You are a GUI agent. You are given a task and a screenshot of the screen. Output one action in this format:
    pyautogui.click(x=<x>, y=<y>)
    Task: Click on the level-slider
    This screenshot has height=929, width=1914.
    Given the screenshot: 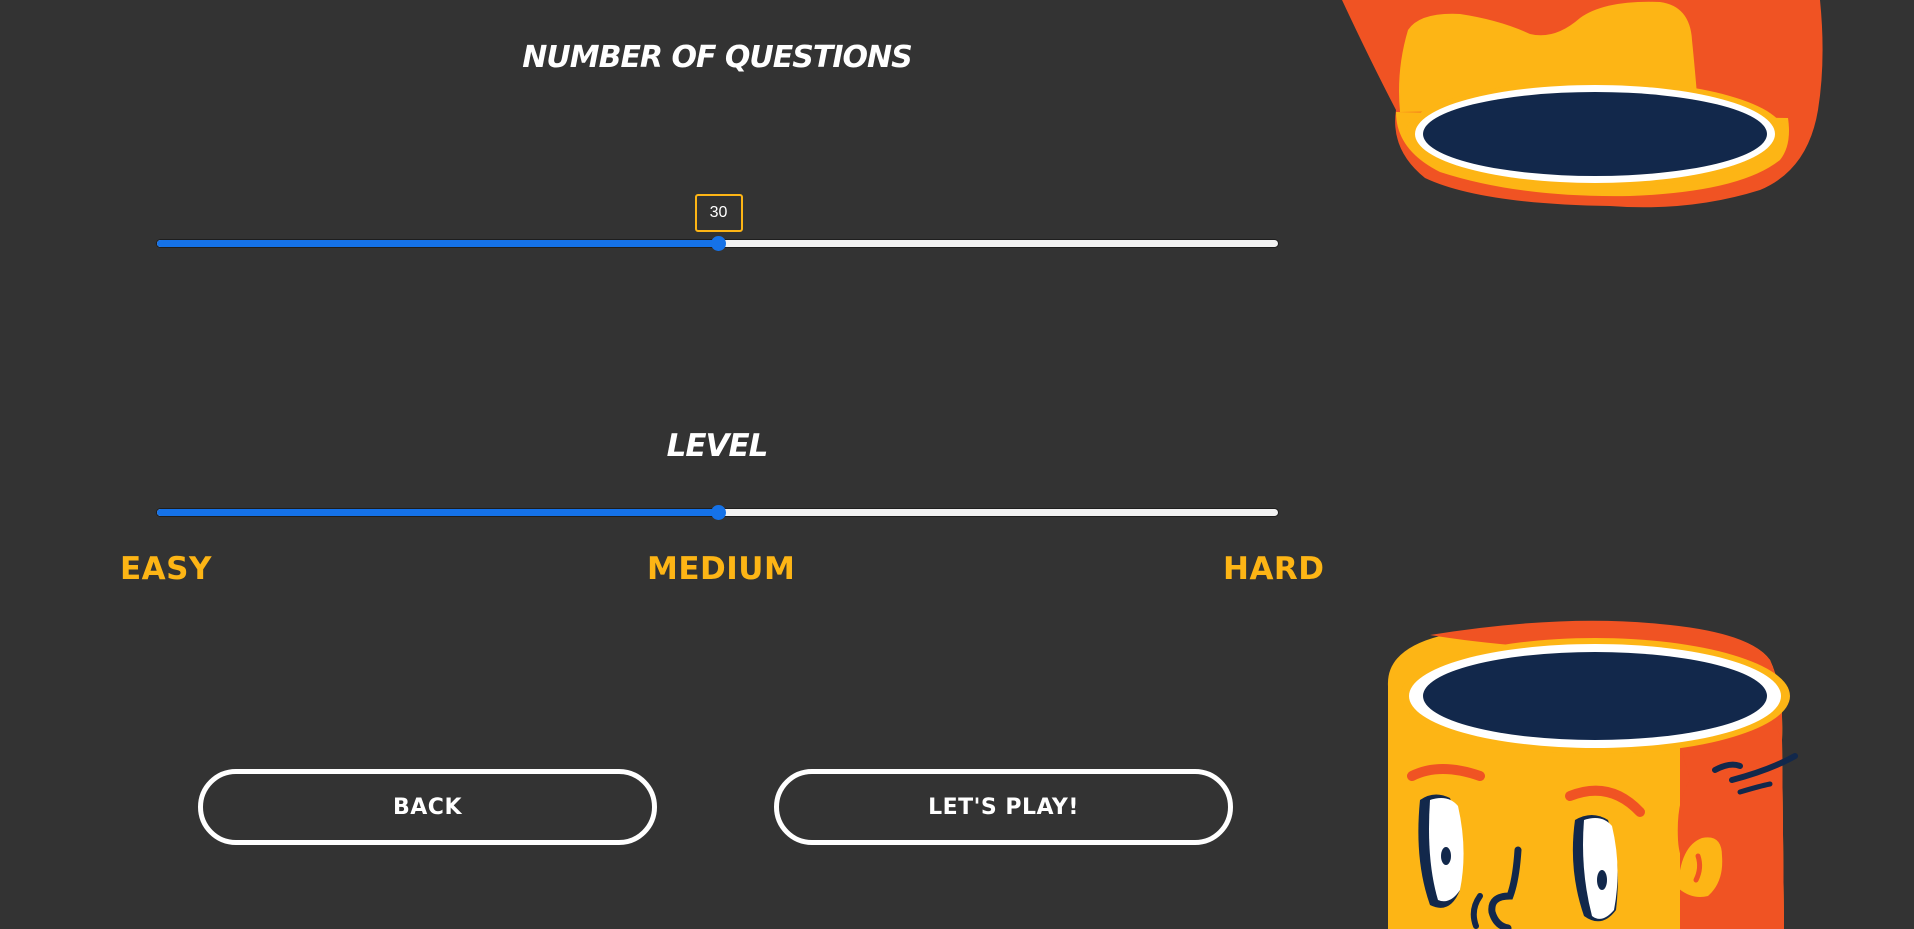 What is the action you would take?
    pyautogui.click(x=717, y=512)
    